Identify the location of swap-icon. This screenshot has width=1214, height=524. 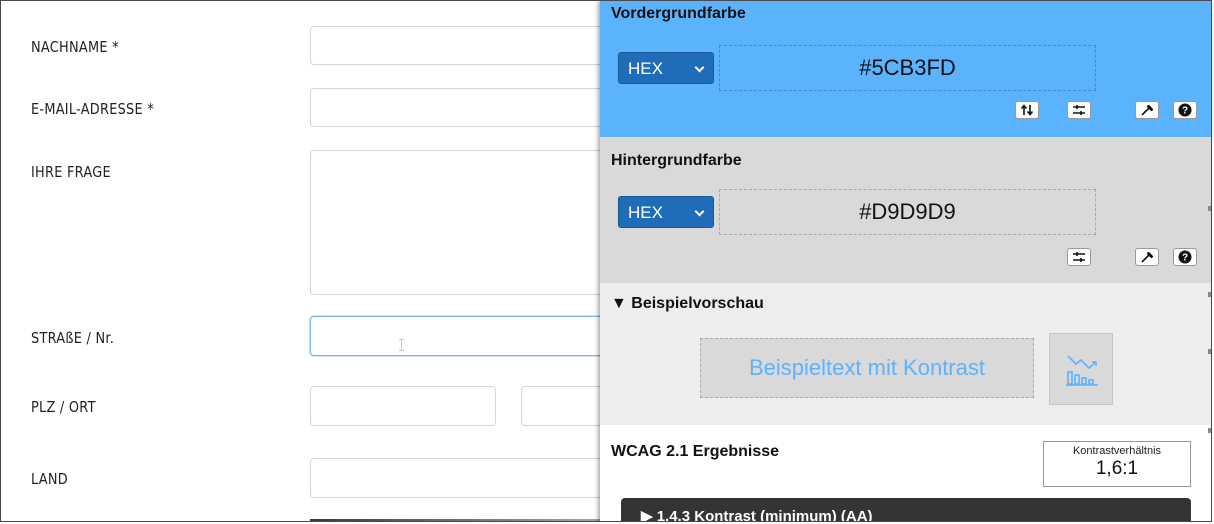
(1027, 110).